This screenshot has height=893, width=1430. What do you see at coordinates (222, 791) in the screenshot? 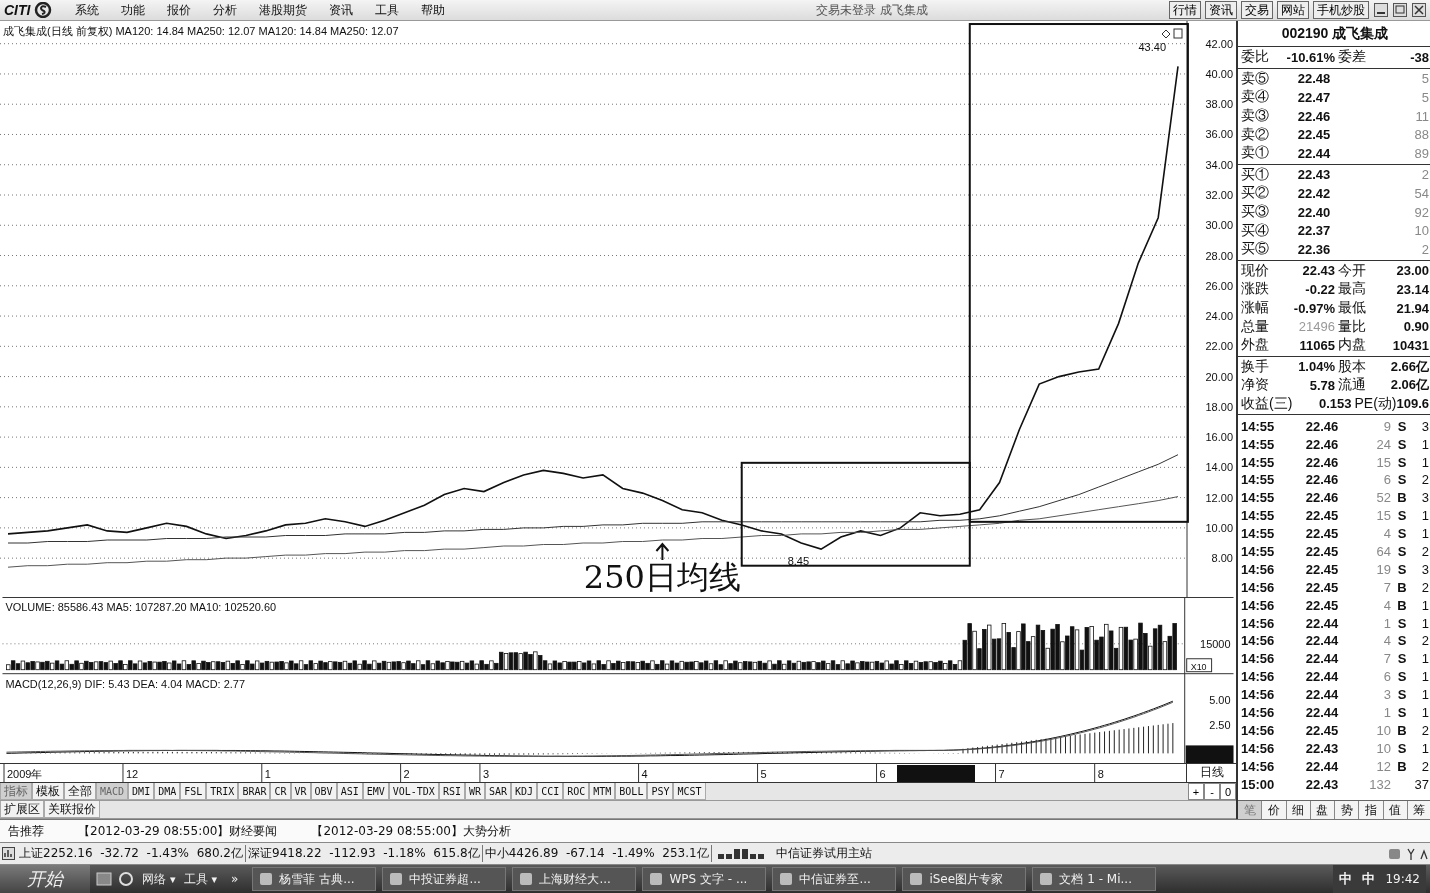
I see `indicator-tab: TRIX` at bounding box center [222, 791].